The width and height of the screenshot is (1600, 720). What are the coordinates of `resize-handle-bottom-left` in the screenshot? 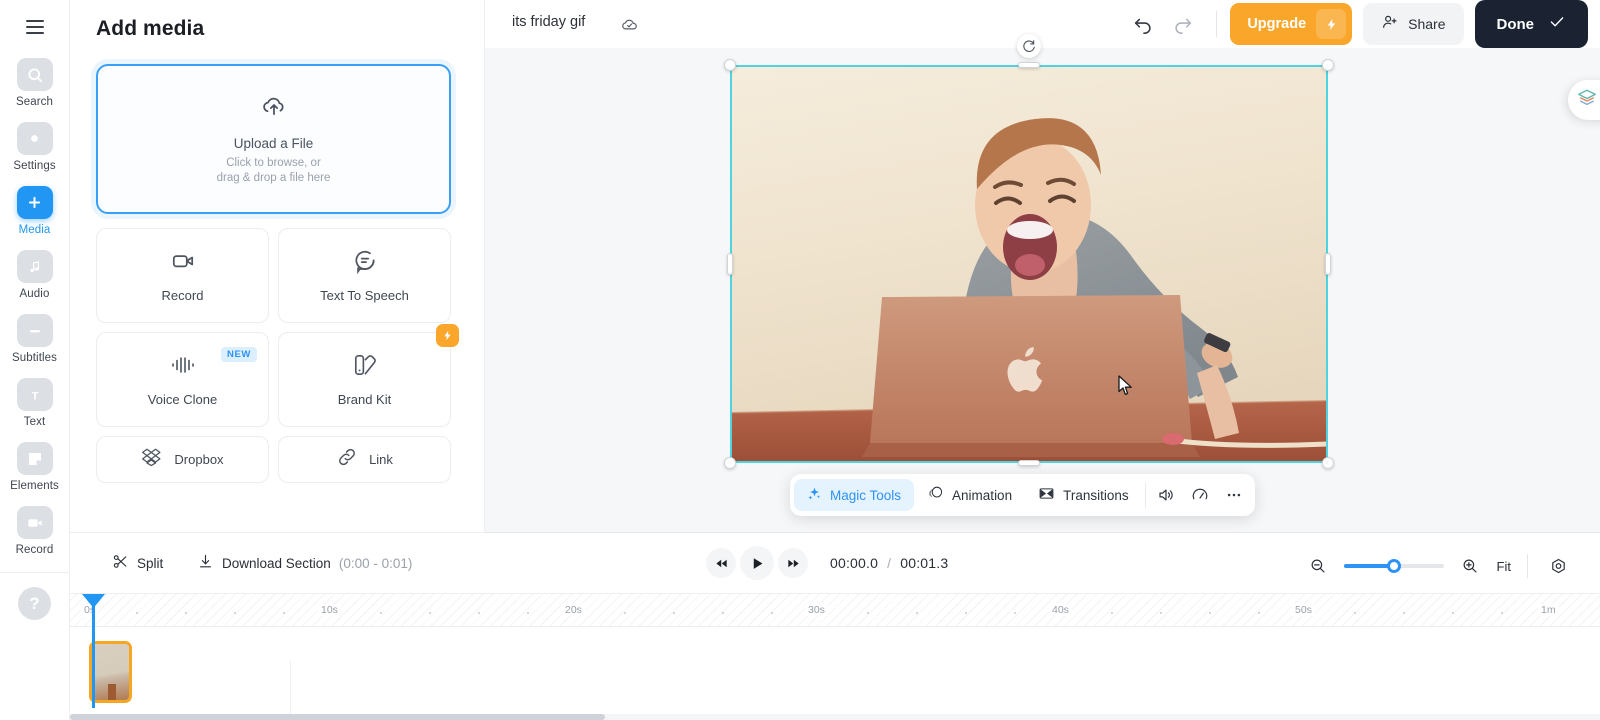 It's located at (730, 463).